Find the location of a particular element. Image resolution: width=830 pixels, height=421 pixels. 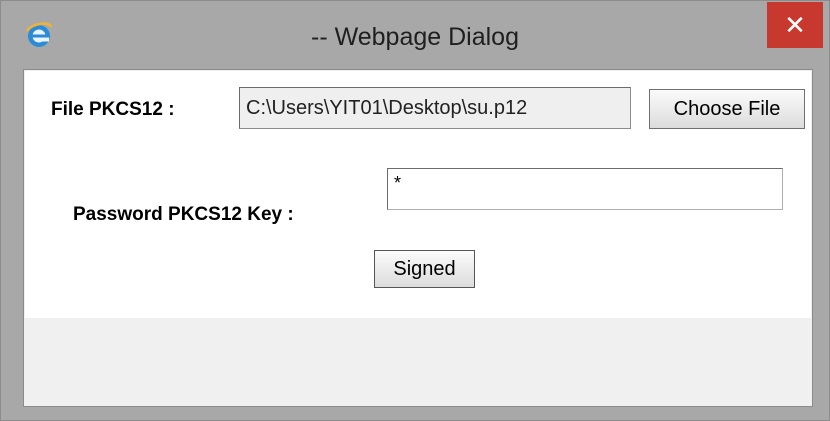

file-path-field: C:\Users\YIT01\Desktop\su.p12 is located at coordinates (435, 108).